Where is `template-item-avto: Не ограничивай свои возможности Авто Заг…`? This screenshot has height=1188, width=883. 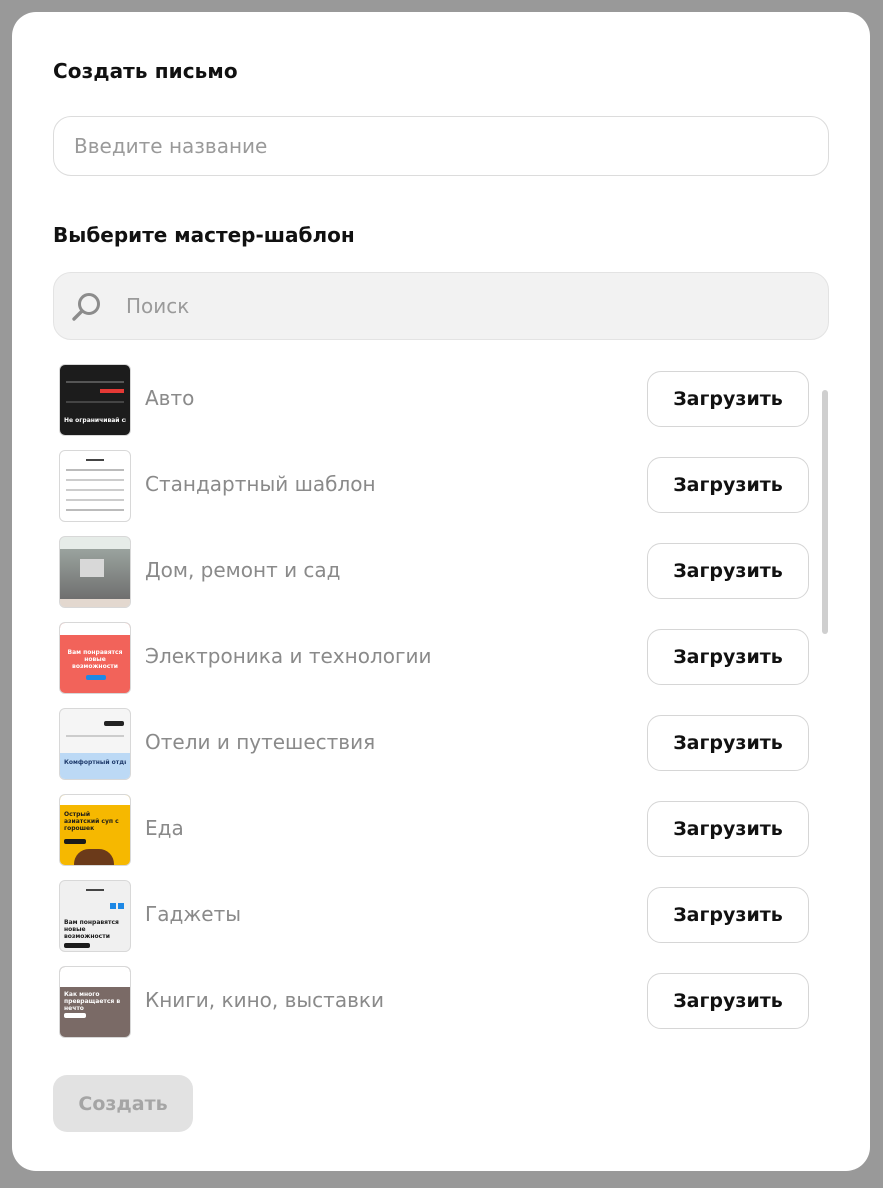 template-item-avto: Не ограничивай свои возможности Авто Заг… is located at coordinates (441, 401).